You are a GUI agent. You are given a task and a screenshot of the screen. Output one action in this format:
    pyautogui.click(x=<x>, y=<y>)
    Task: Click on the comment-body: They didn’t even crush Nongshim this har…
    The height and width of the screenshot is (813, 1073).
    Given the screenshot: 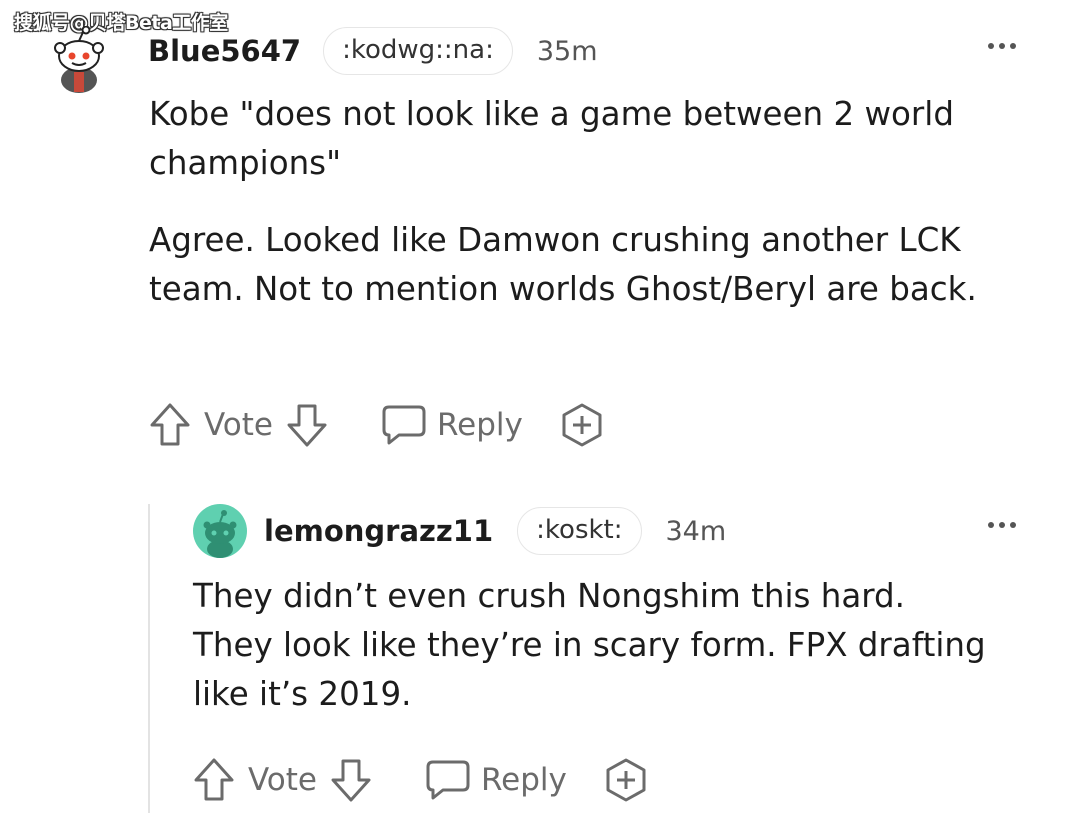 What is the action you would take?
    pyautogui.click(x=593, y=645)
    